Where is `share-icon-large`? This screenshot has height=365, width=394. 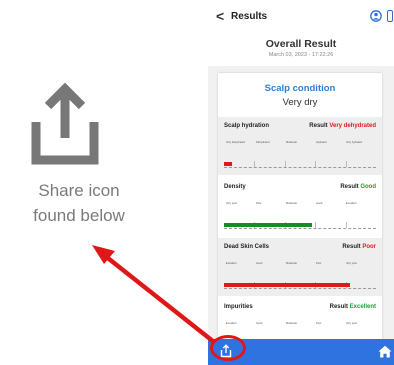
share-icon-large is located at coordinates (65, 123).